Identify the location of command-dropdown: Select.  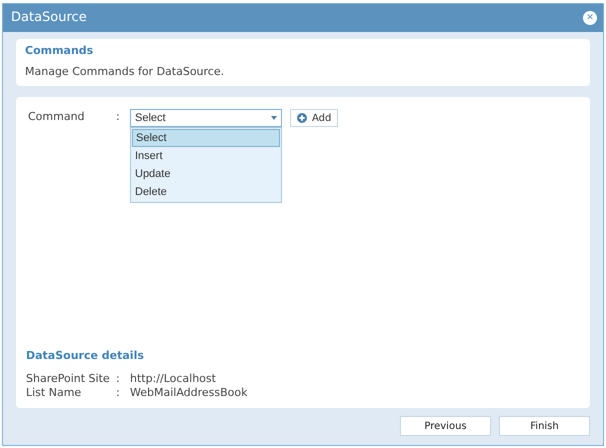
(206, 118).